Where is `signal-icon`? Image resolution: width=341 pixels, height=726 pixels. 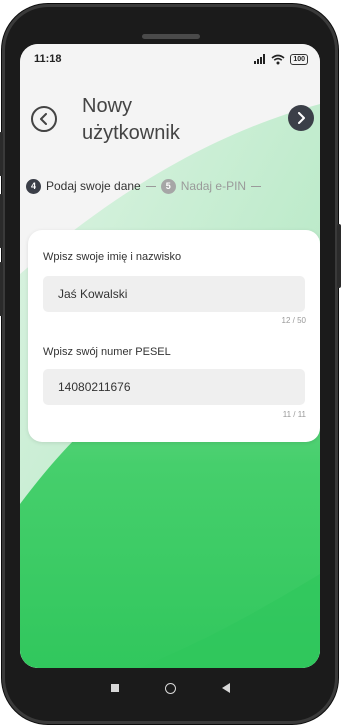
signal-icon is located at coordinates (260, 59).